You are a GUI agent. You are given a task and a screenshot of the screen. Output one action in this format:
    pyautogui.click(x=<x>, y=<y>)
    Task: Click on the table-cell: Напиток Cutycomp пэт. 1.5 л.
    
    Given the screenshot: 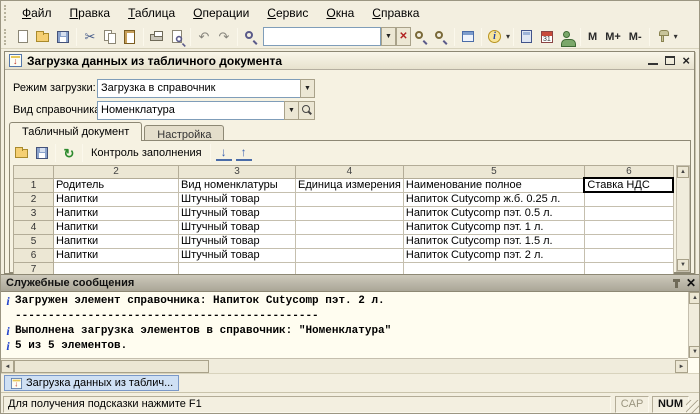 What is the action you would take?
    pyautogui.click(x=493, y=241)
    